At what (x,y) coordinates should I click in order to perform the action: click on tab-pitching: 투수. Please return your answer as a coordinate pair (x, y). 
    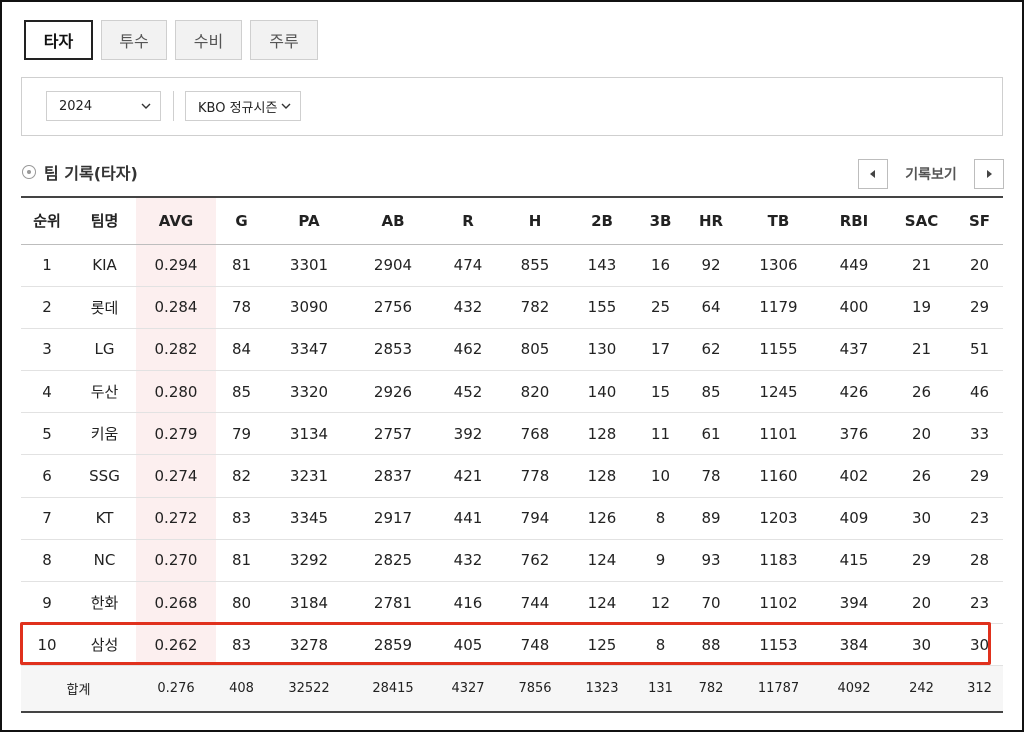
    Looking at the image, I should click on (134, 40).